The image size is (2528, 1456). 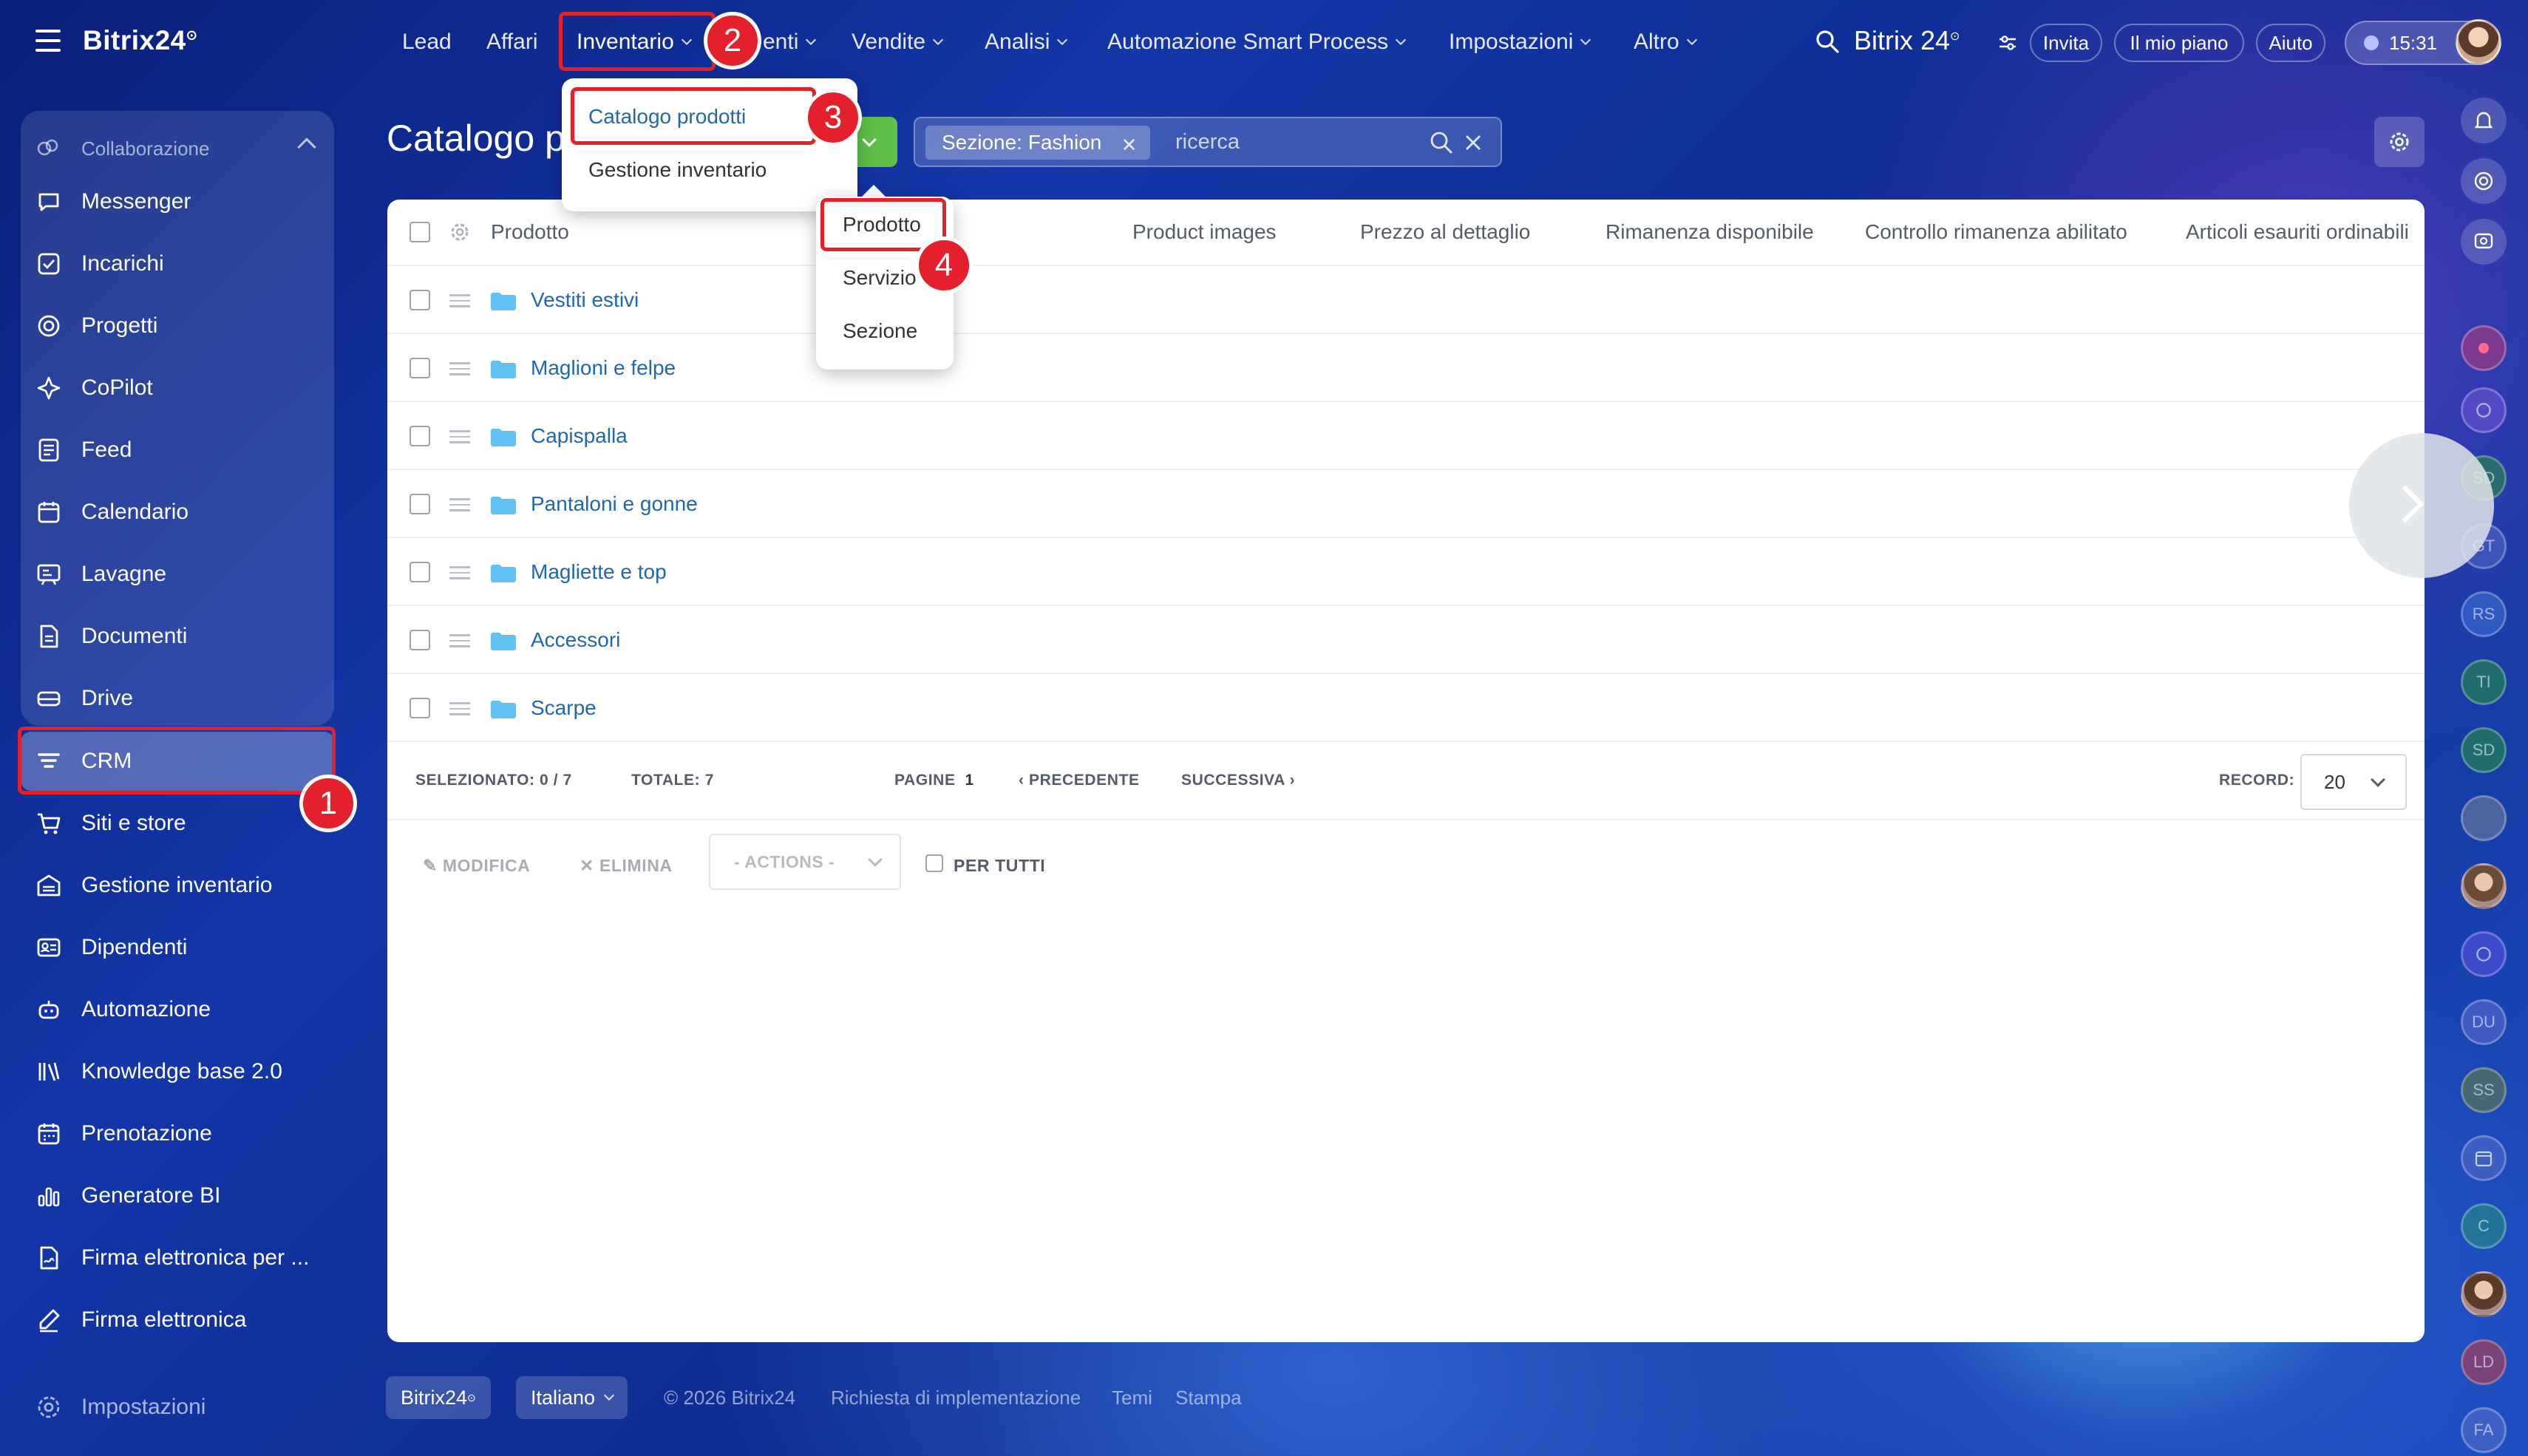 What do you see at coordinates (2484, 348) in the screenshot?
I see `chat-avatar-red` at bounding box center [2484, 348].